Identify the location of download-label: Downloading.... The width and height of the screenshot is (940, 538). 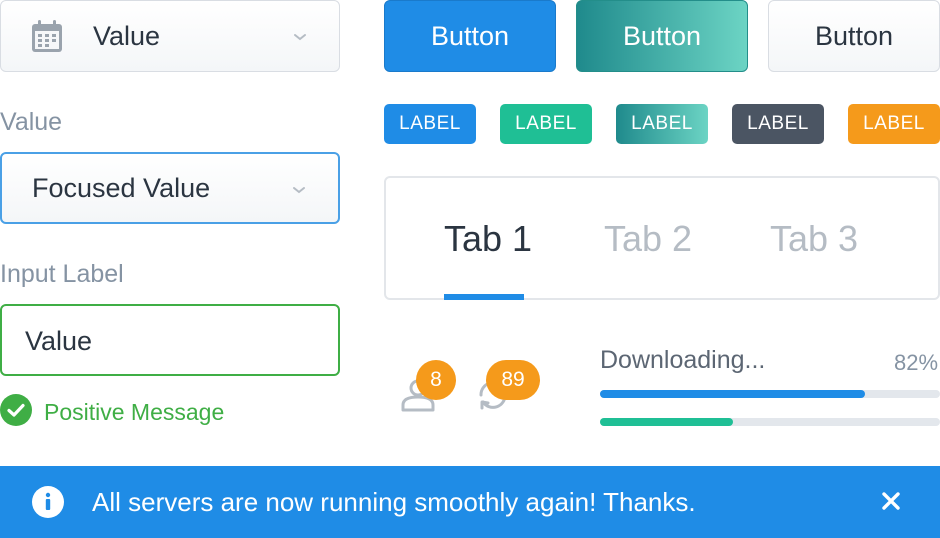
(683, 360).